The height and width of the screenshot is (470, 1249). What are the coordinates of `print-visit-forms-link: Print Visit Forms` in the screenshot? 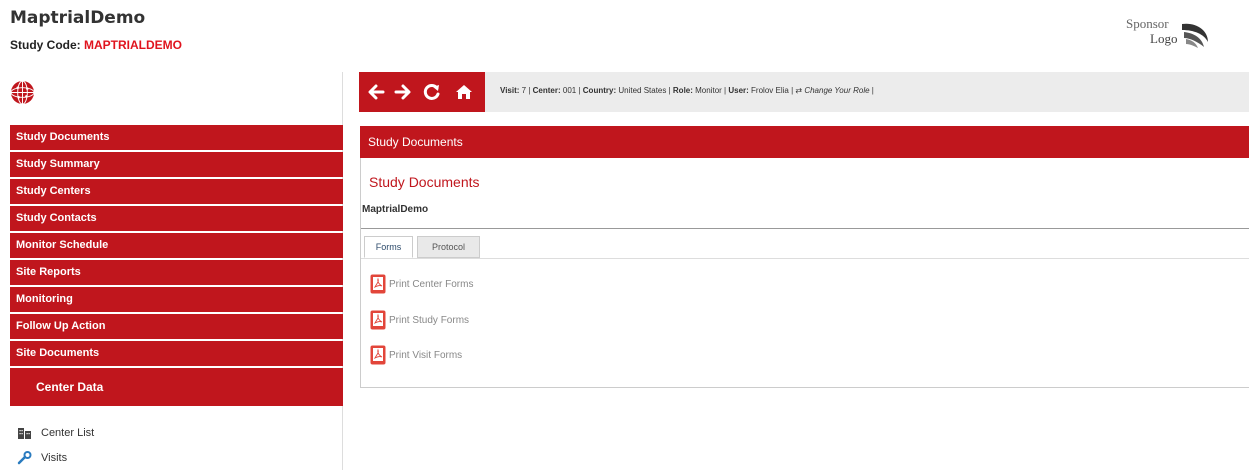 It's located at (416, 355).